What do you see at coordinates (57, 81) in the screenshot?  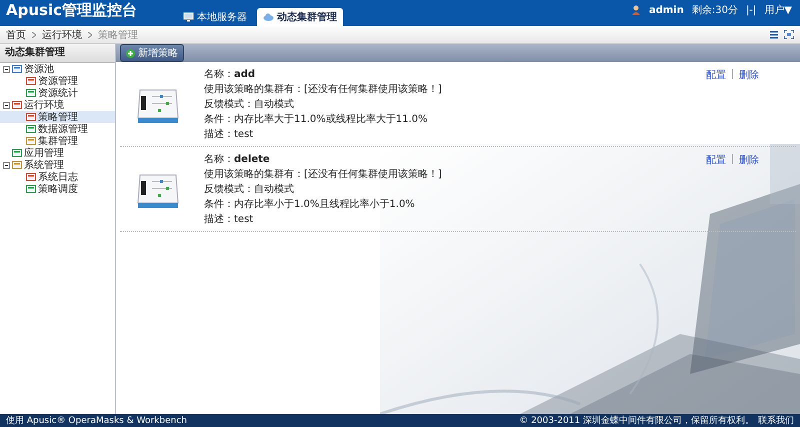 I see `tree-item: 资源管理` at bounding box center [57, 81].